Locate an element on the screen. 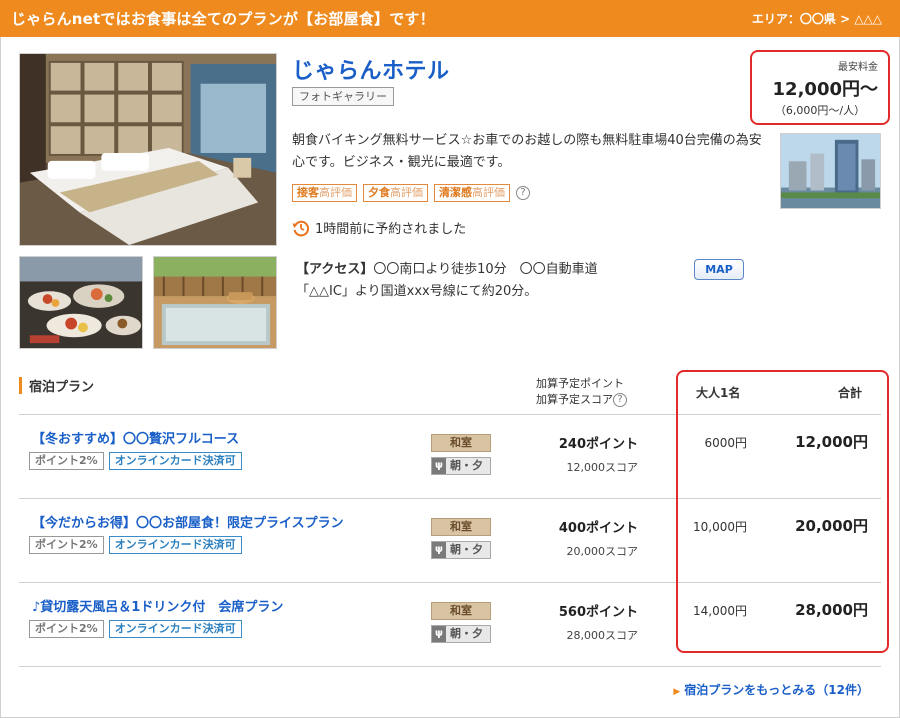 The height and width of the screenshot is (718, 900). more-plans-link: ▶ 宿泊プランをもっとみる（12件） is located at coordinates (771, 689).